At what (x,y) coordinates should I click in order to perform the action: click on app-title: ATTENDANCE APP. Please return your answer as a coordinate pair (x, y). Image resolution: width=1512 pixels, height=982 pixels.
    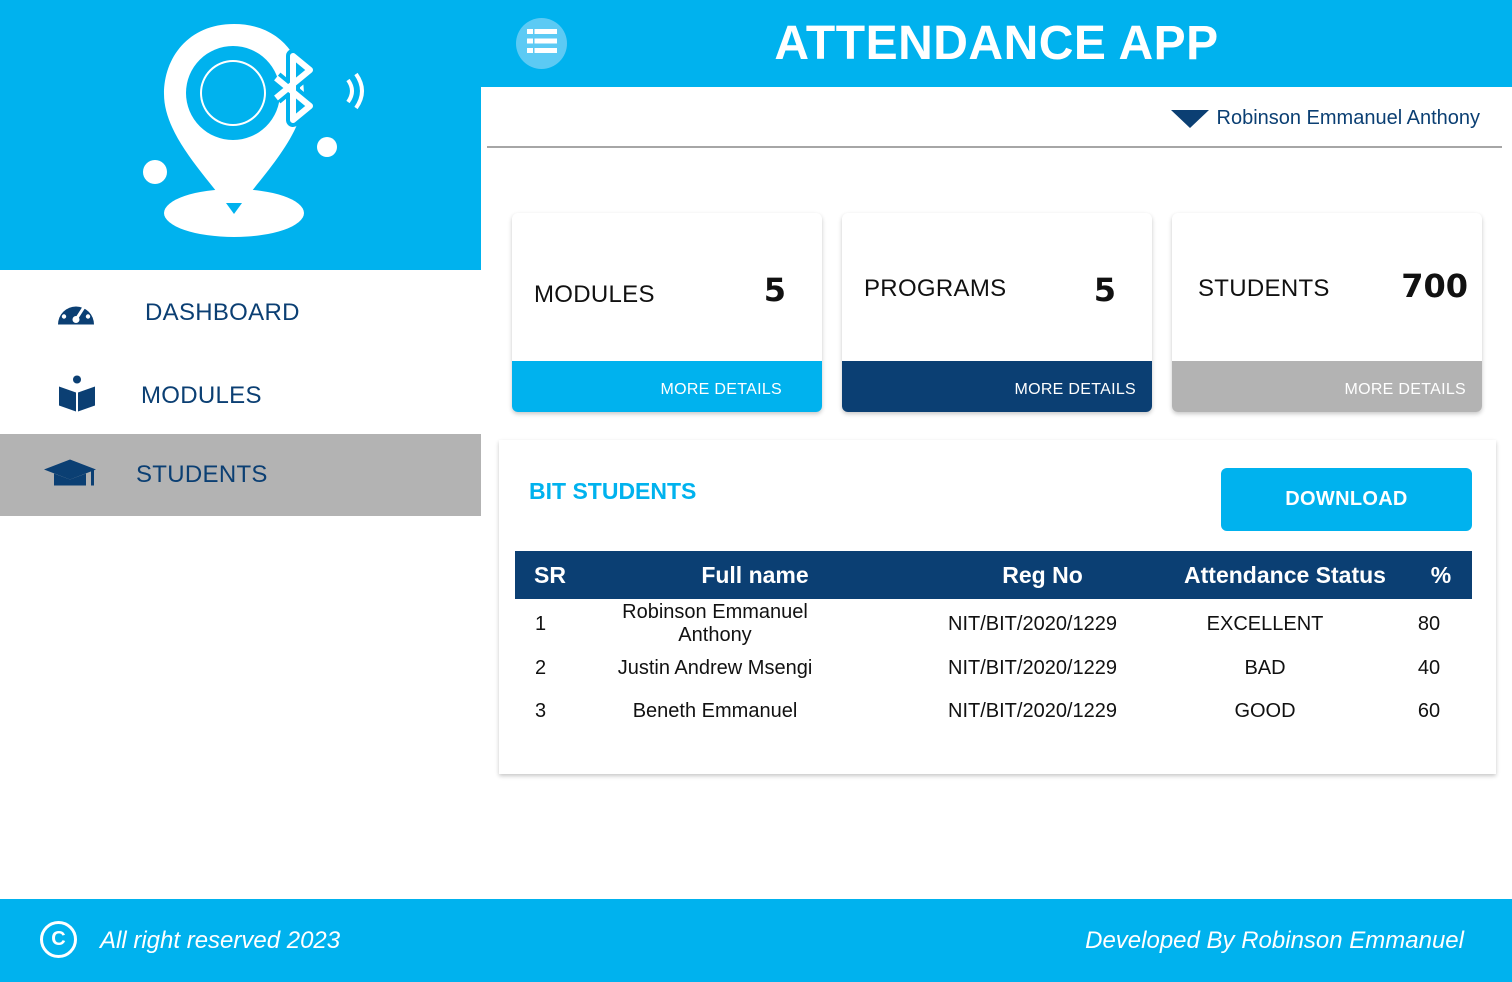
    Looking at the image, I should click on (996, 43).